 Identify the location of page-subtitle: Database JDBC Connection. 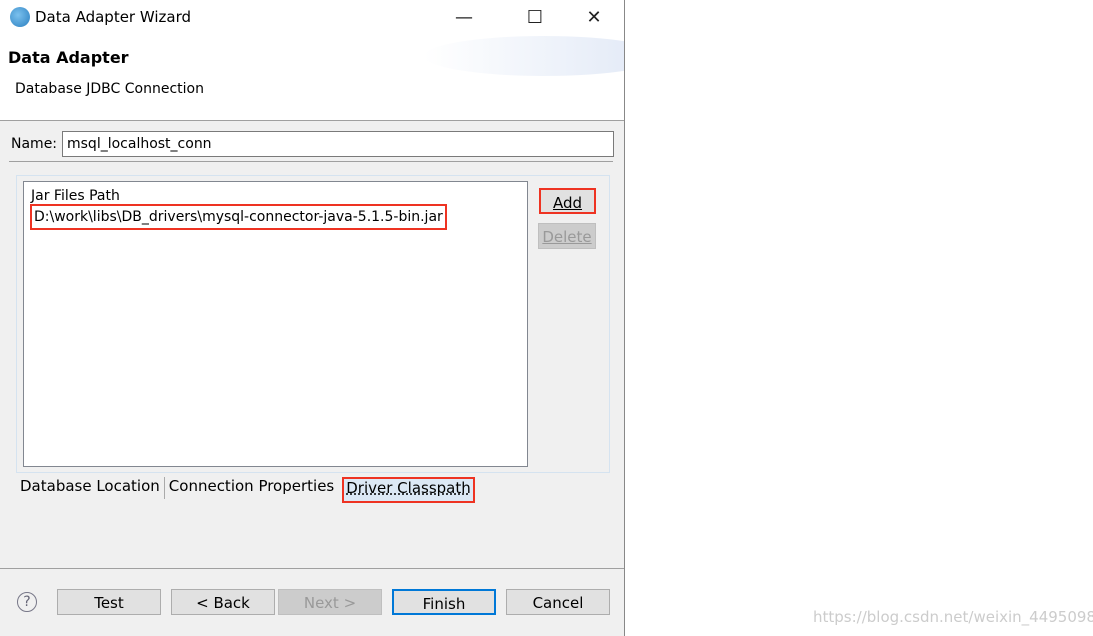
(109, 89).